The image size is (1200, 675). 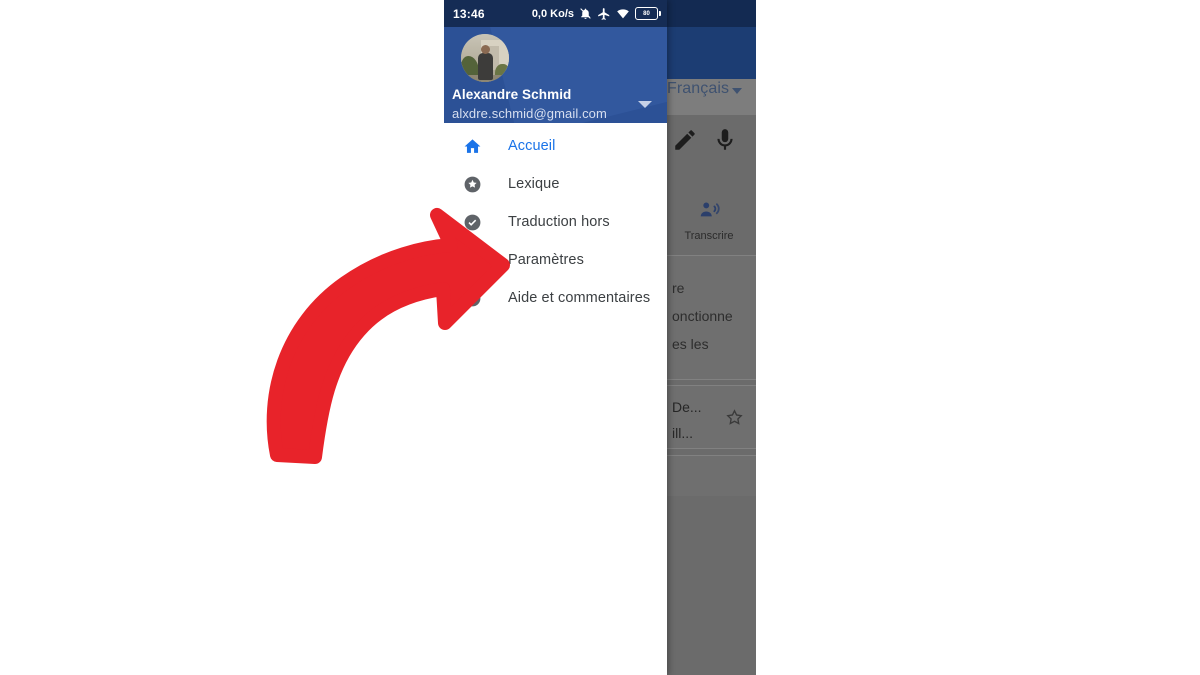 I want to click on wifi-icon, so click(x=623, y=14).